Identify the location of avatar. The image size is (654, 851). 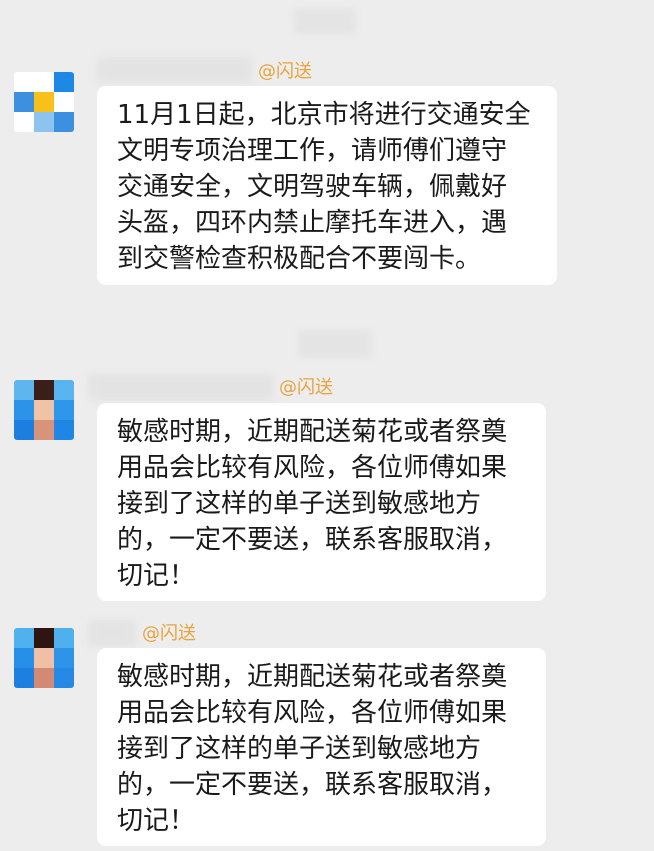
(44, 658).